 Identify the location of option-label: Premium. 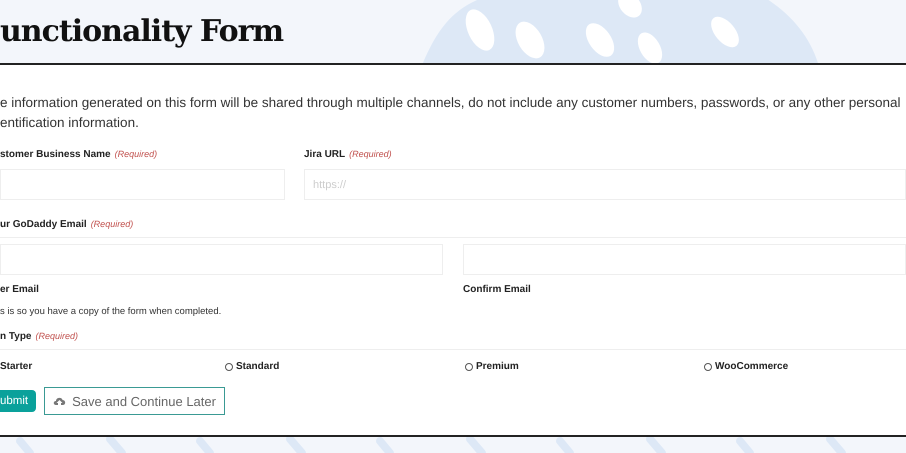
(497, 366).